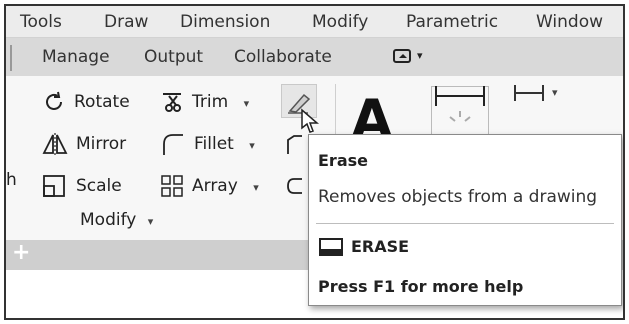 This screenshot has height=324, width=629. What do you see at coordinates (215, 186) in the screenshot?
I see `array-label: Array` at bounding box center [215, 186].